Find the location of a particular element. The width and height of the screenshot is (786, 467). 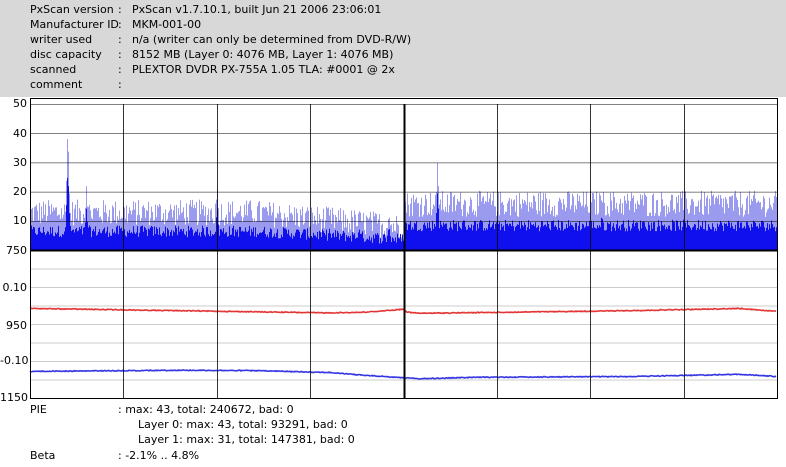

summary-beta-label: Beta is located at coordinates (43, 455).